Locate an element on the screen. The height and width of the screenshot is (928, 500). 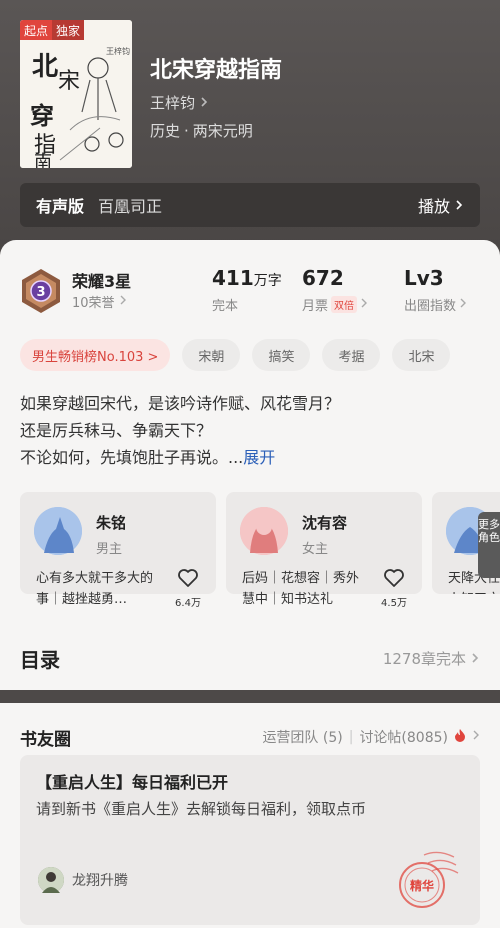
audio-label: 有声版 is located at coordinates (60, 206).